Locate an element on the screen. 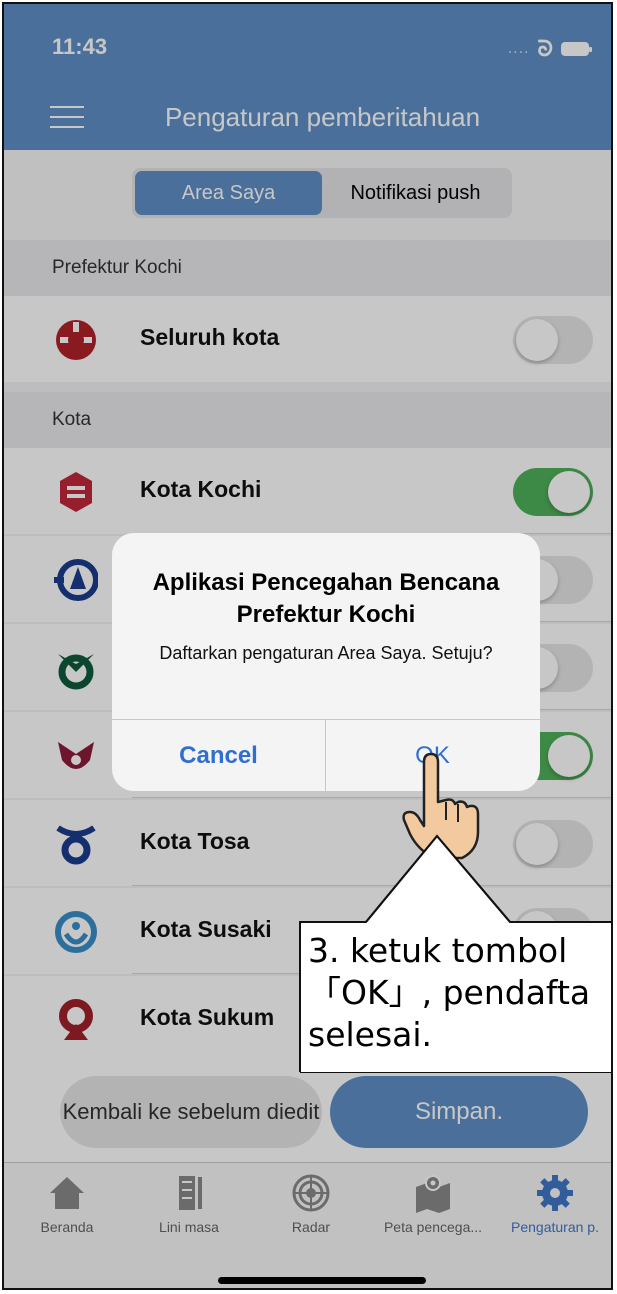 This screenshot has width=617, height=1294. cancel-button: Cancel is located at coordinates (218, 755).